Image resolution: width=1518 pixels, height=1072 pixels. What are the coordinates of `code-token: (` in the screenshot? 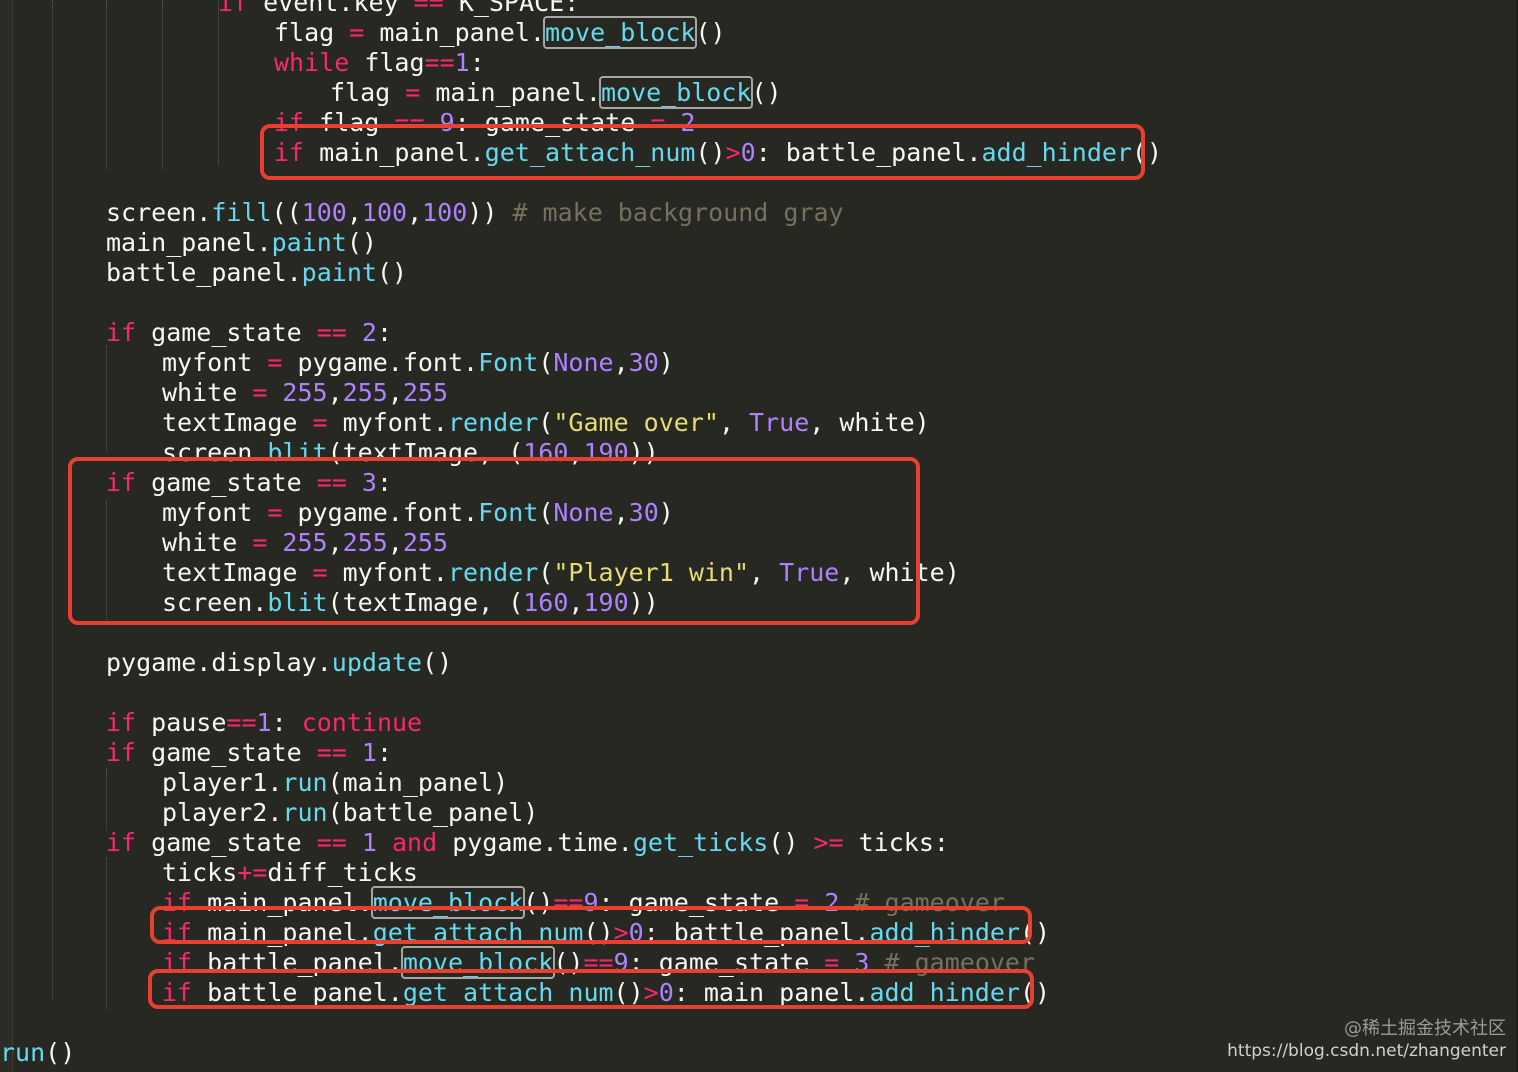 It's located at (546, 422).